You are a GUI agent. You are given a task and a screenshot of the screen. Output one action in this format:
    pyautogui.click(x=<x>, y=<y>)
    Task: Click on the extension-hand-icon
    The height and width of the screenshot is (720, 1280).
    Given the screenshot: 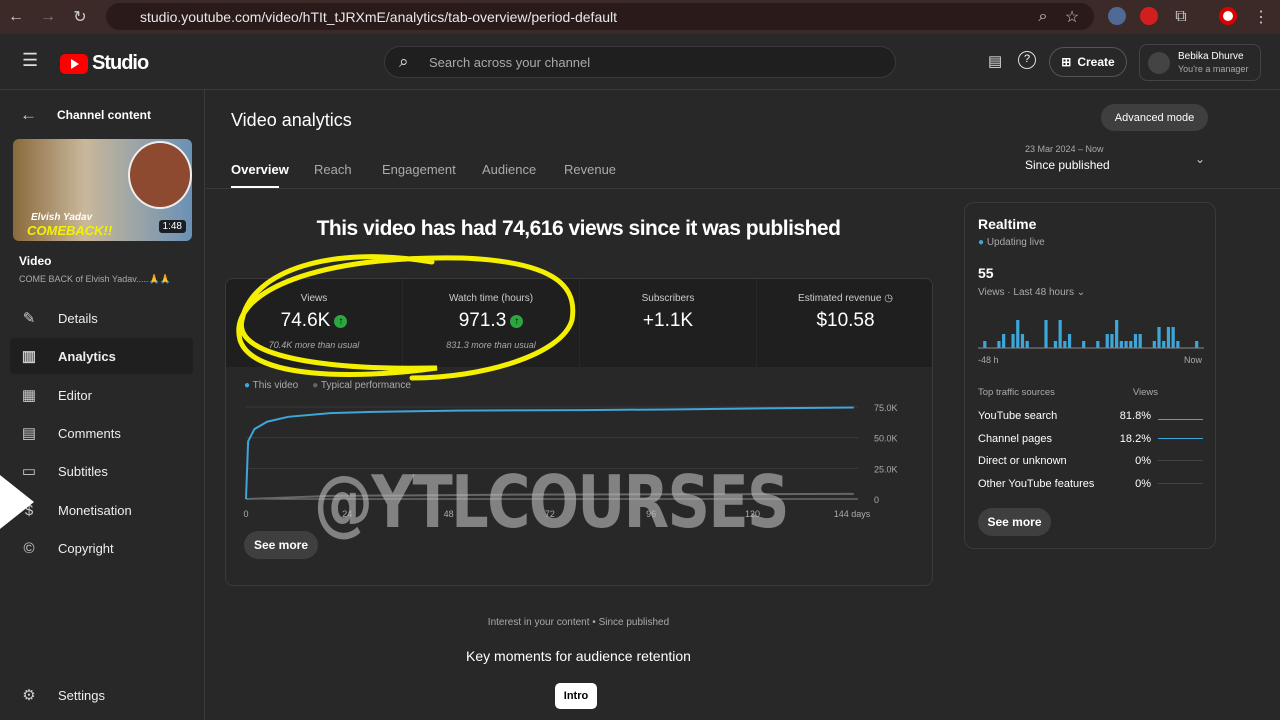 What is the action you would take?
    pyautogui.click(x=1149, y=16)
    